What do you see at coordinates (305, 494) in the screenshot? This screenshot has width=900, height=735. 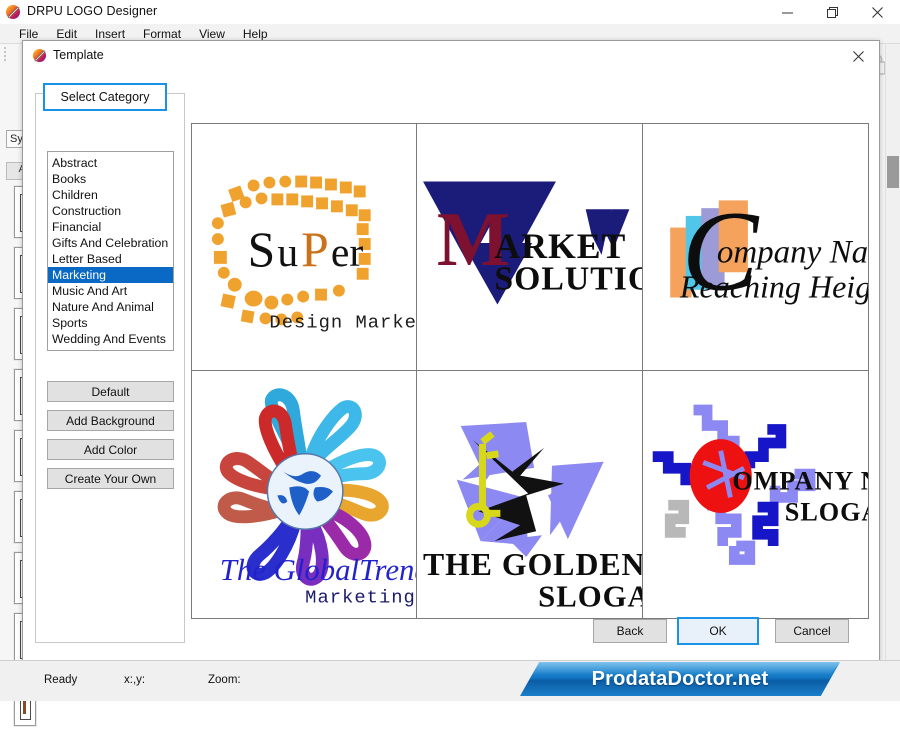 I see `template-tile-the-globaltrend-marketing: The GlobalTrend Marketing` at bounding box center [305, 494].